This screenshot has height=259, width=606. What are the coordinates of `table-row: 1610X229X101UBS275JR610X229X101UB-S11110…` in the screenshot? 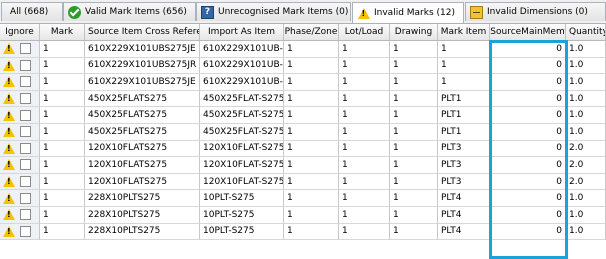 It's located at (303, 66).